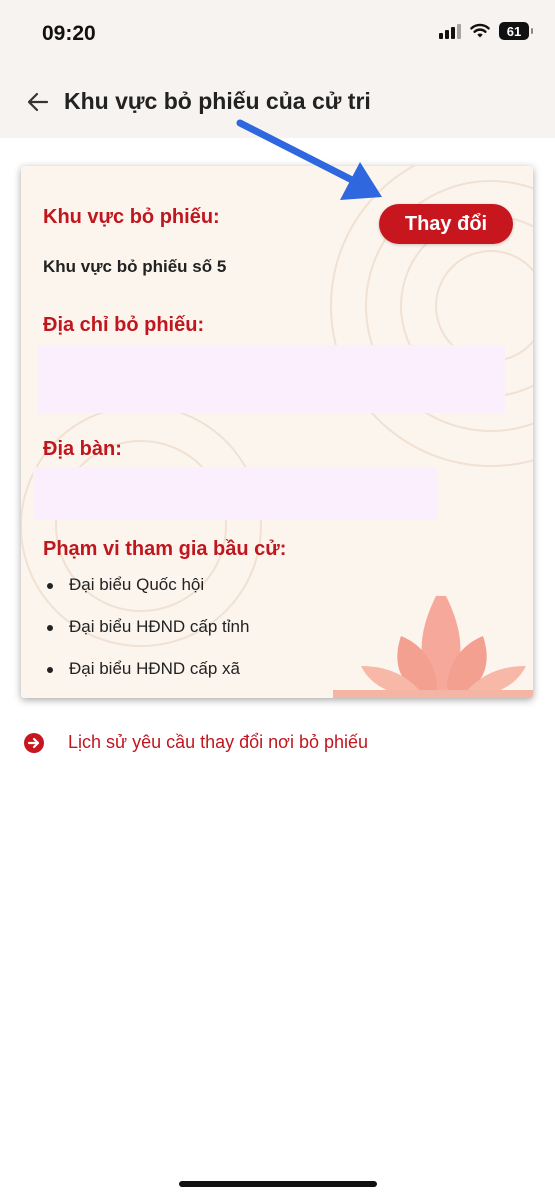 This screenshot has height=1200, width=555. Describe the element at coordinates (450, 31) in the screenshot. I see `signal-icon` at that location.